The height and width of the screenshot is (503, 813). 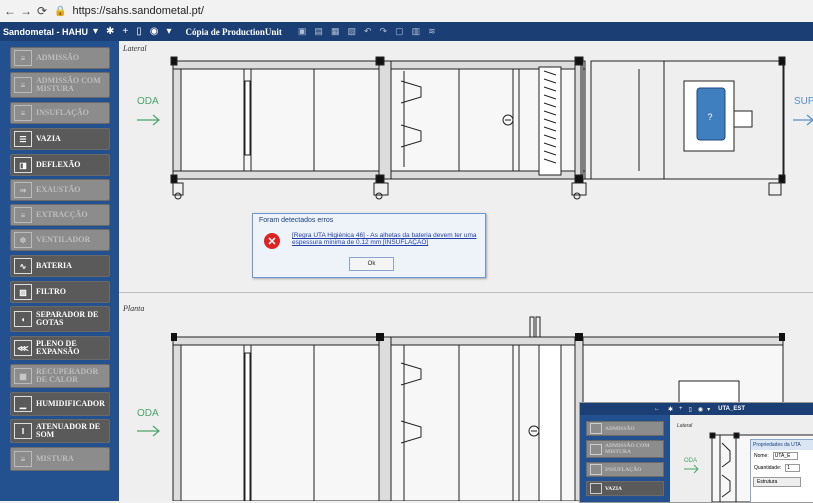 What do you see at coordinates (23, 292) in the screenshot?
I see `filter-icon: ▨` at bounding box center [23, 292].